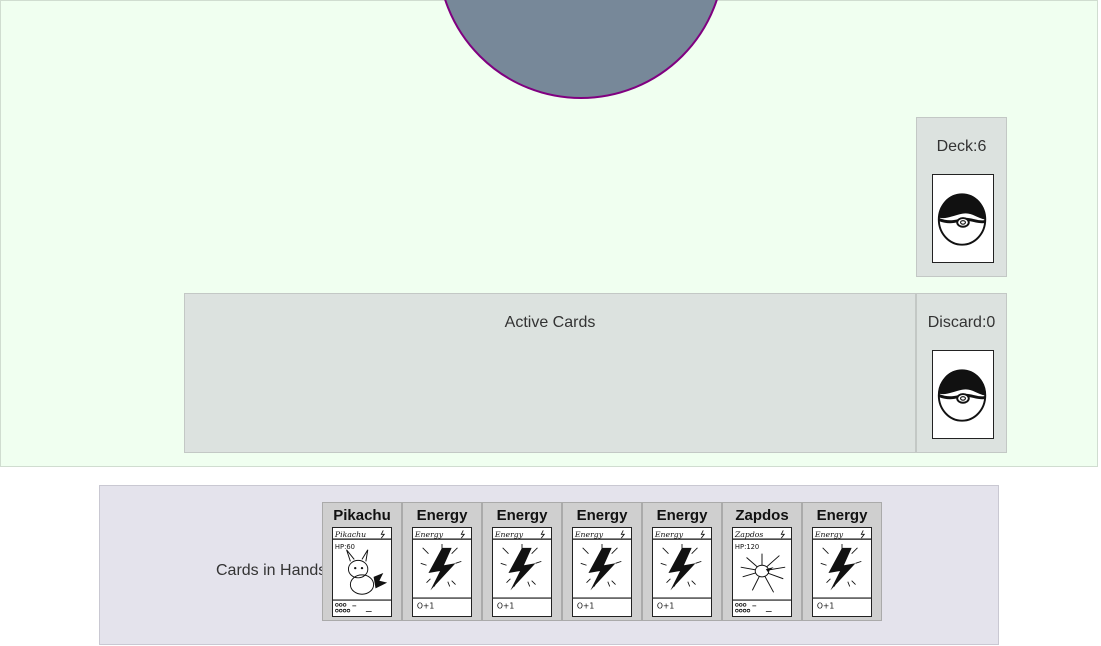 The height and width of the screenshot is (646, 1101). Describe the element at coordinates (762, 515) in the screenshot. I see `card-name: Zapdos` at that location.